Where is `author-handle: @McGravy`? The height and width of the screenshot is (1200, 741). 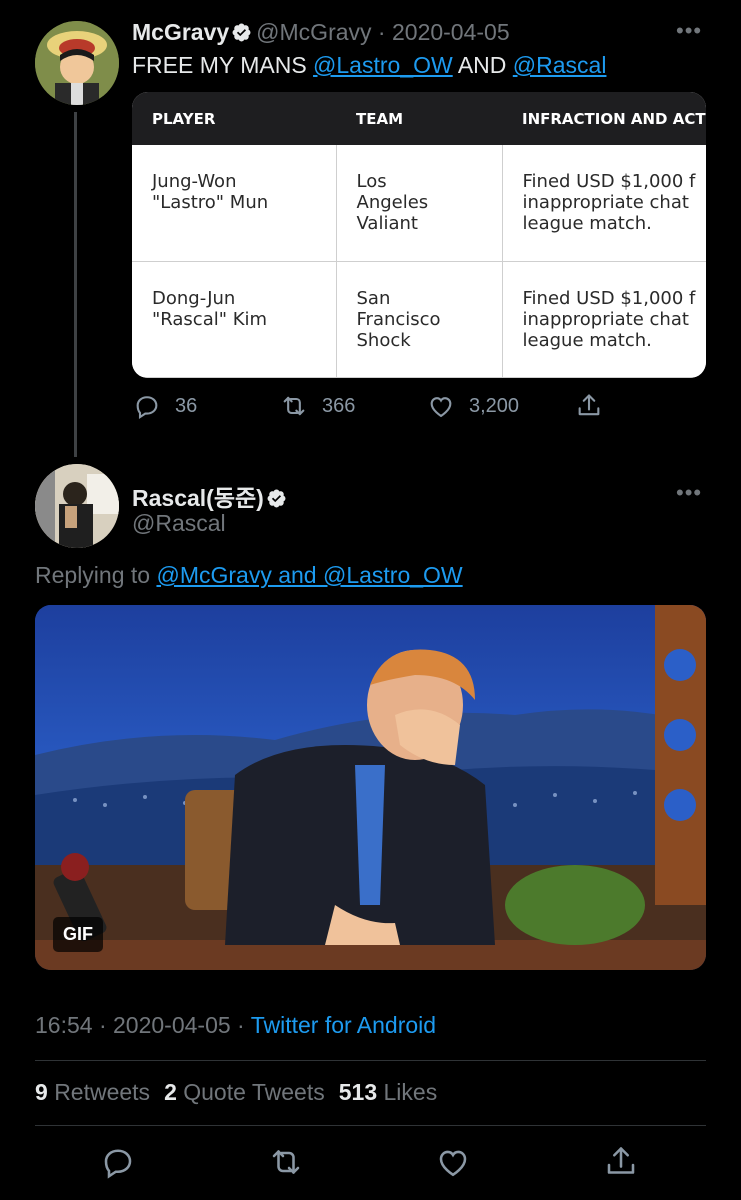 author-handle: @McGravy is located at coordinates (313, 32).